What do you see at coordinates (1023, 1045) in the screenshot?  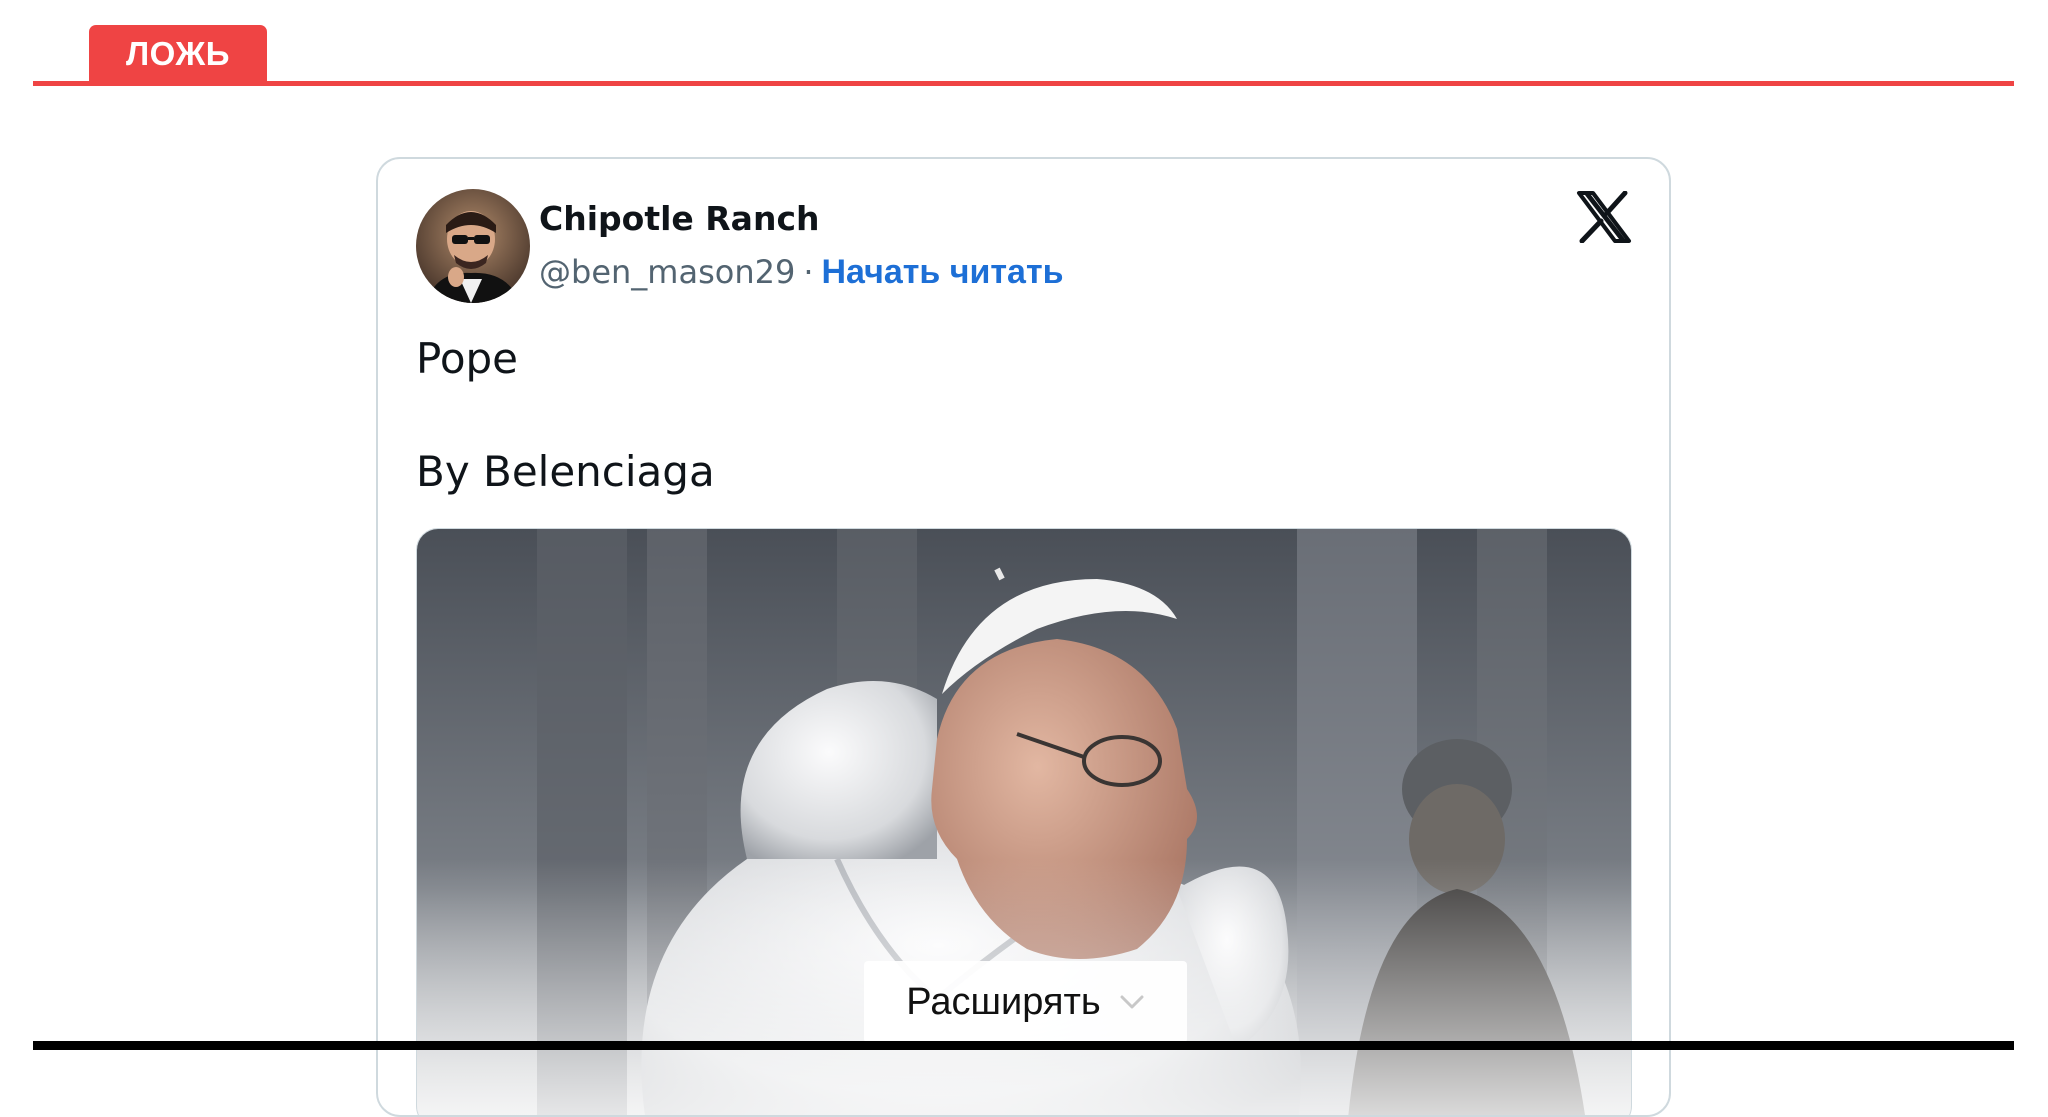 I see `bottom-divider` at bounding box center [1023, 1045].